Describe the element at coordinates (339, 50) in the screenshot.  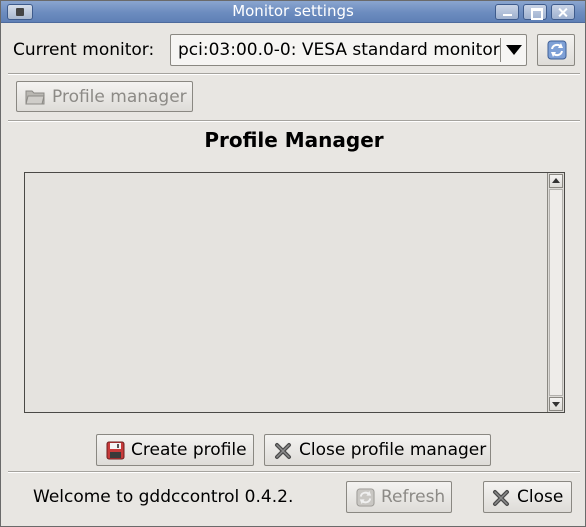
I see `monitor-select-value: pci:03:00.0-0: VESA standard monitor` at that location.